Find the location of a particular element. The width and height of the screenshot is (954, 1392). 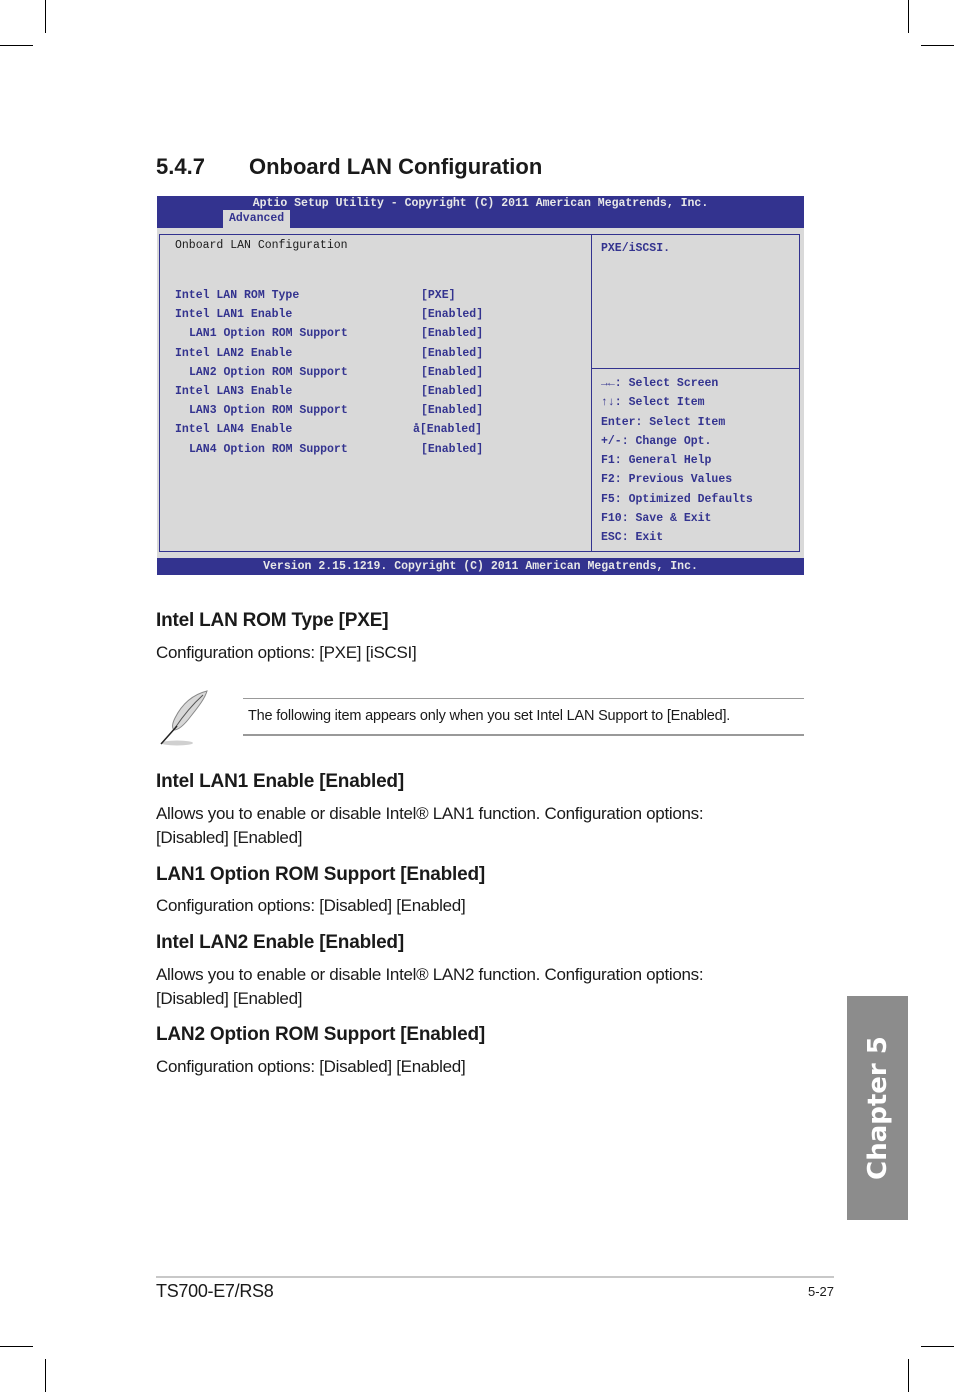

bios-setting-row: Intel LAN1 Enable [Enabled] is located at coordinates (375, 316).